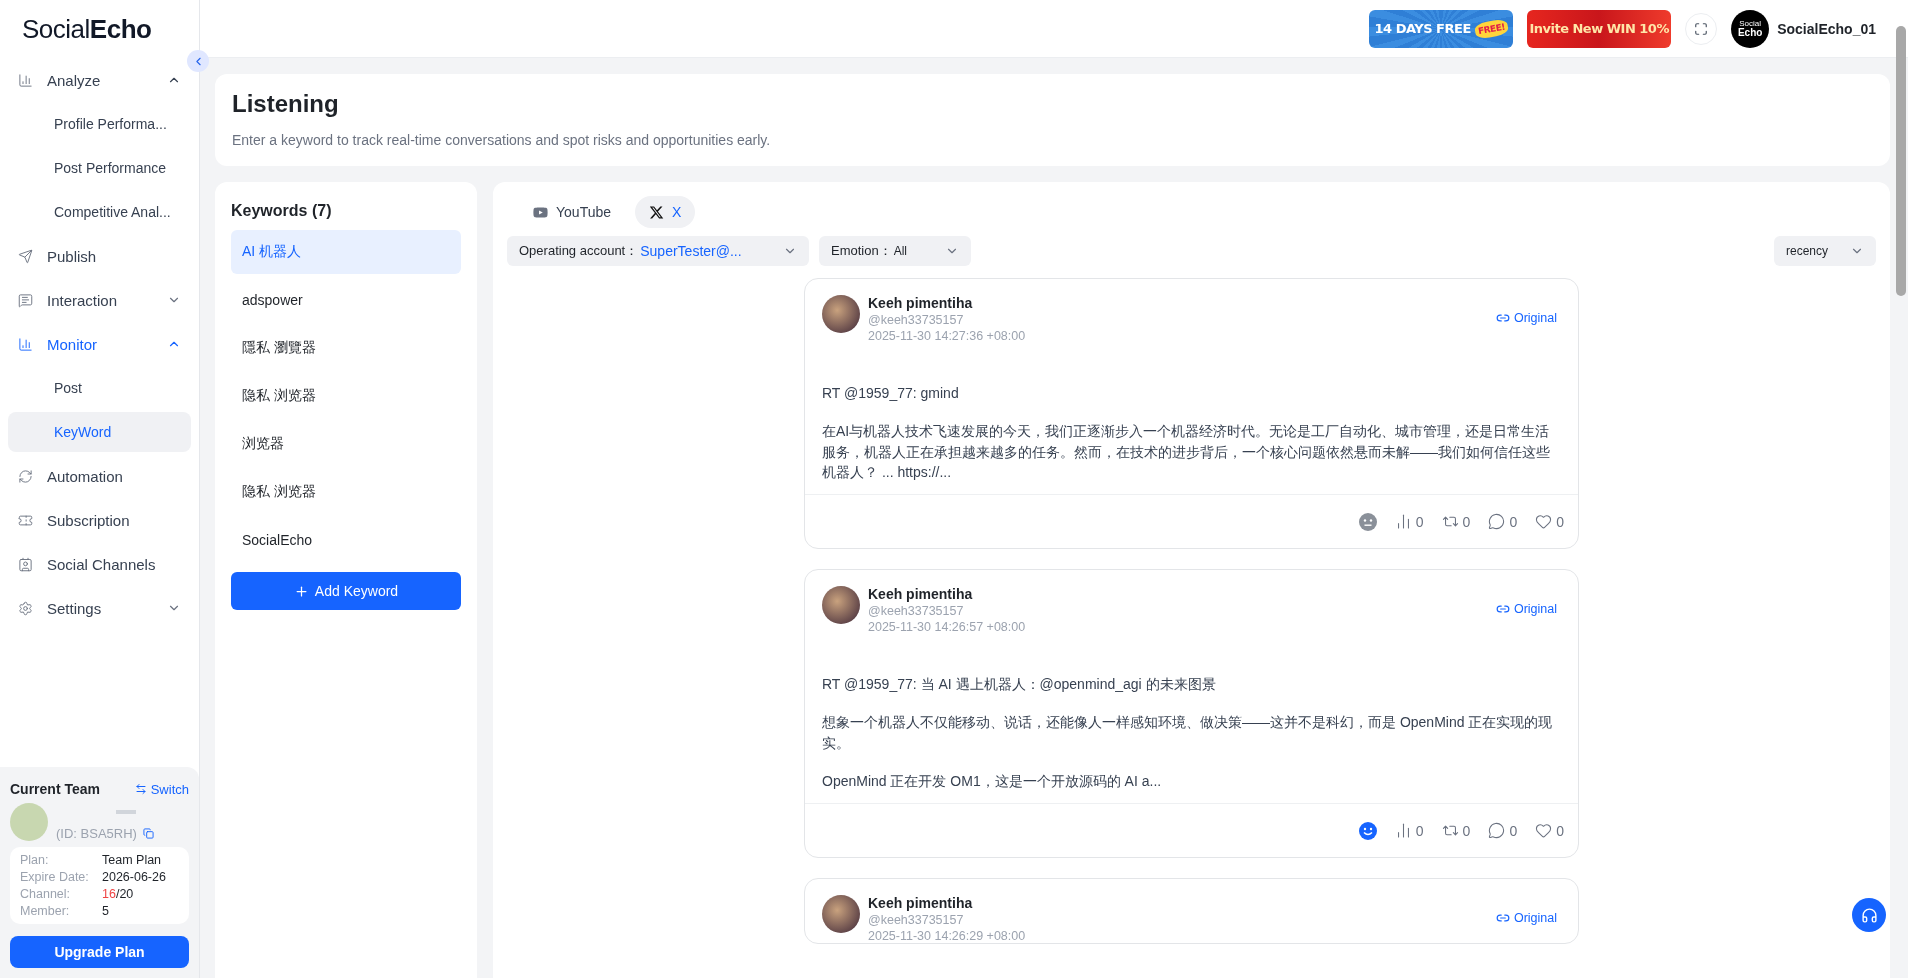 The image size is (1908, 978). What do you see at coordinates (947, 936) in the screenshot?
I see `post-time: 2025-11-30 14:26:29 +08:00` at bounding box center [947, 936].